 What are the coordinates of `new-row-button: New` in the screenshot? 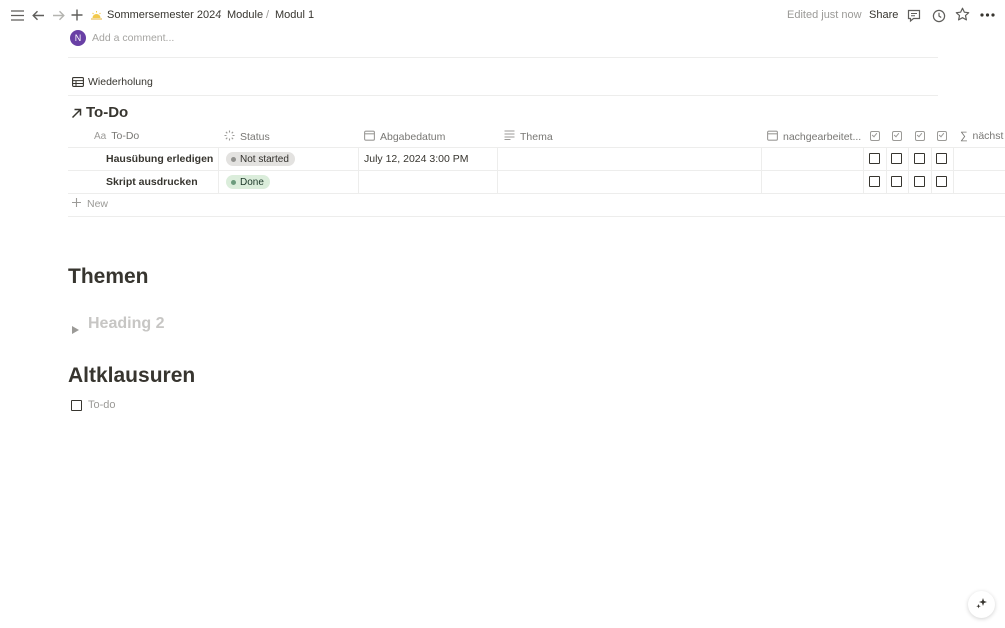 It's located at (90, 204).